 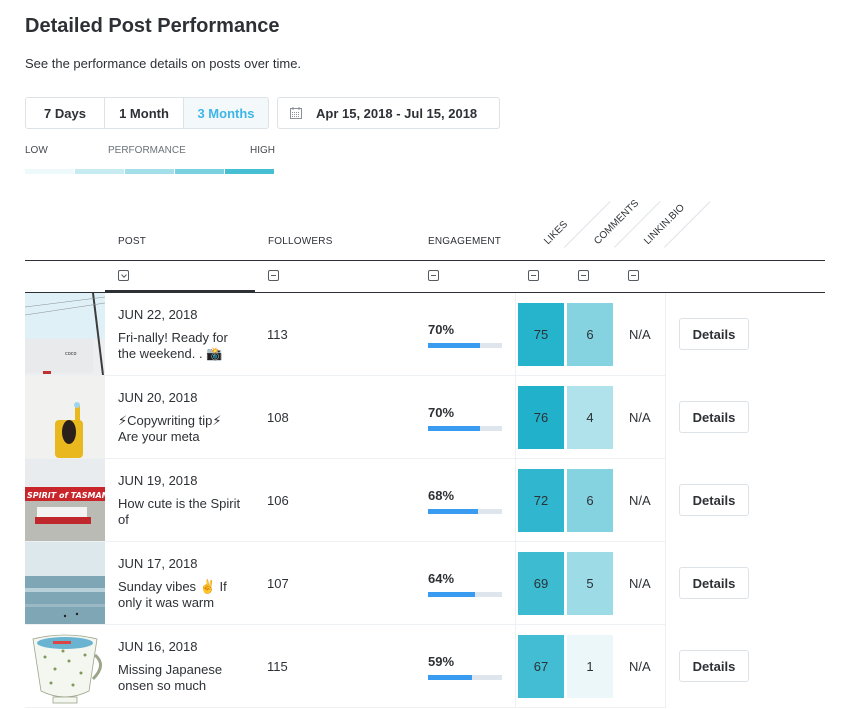 What do you see at coordinates (616, 222) in the screenshot?
I see `column-header-comments: COMMENTS` at bounding box center [616, 222].